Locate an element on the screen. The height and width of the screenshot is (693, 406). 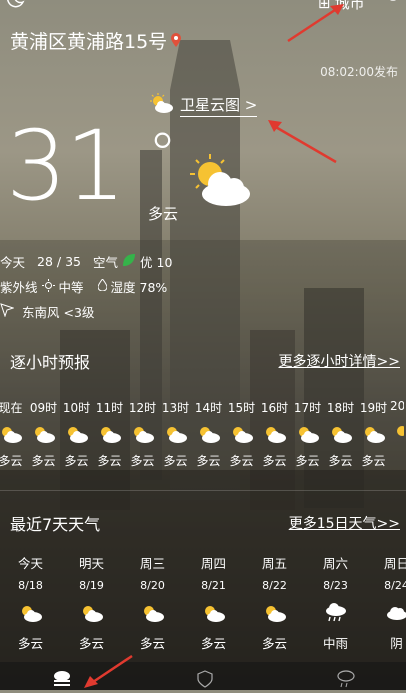
hourly-item: 14时多云 is located at coordinates (208, 434).